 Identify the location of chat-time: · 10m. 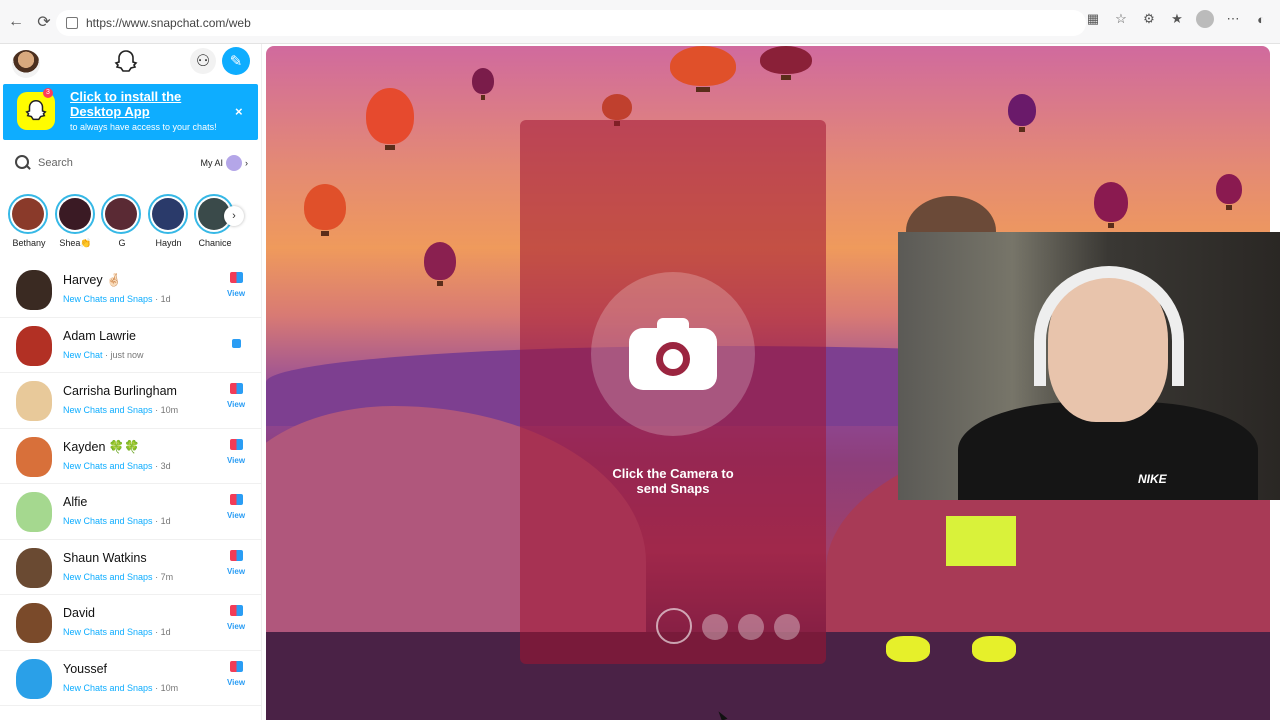
(167, 687).